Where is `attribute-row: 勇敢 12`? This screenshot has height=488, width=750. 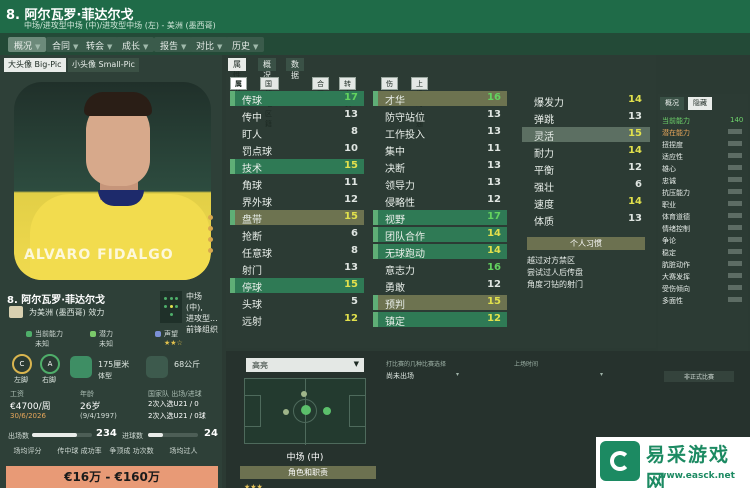 attribute-row: 勇敢 12 is located at coordinates (440, 286).